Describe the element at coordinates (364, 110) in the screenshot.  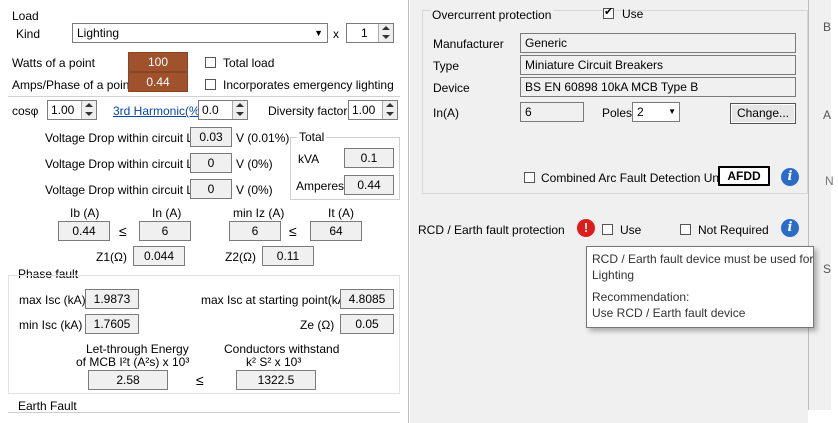
I see `diversity-value: 1.00` at that location.